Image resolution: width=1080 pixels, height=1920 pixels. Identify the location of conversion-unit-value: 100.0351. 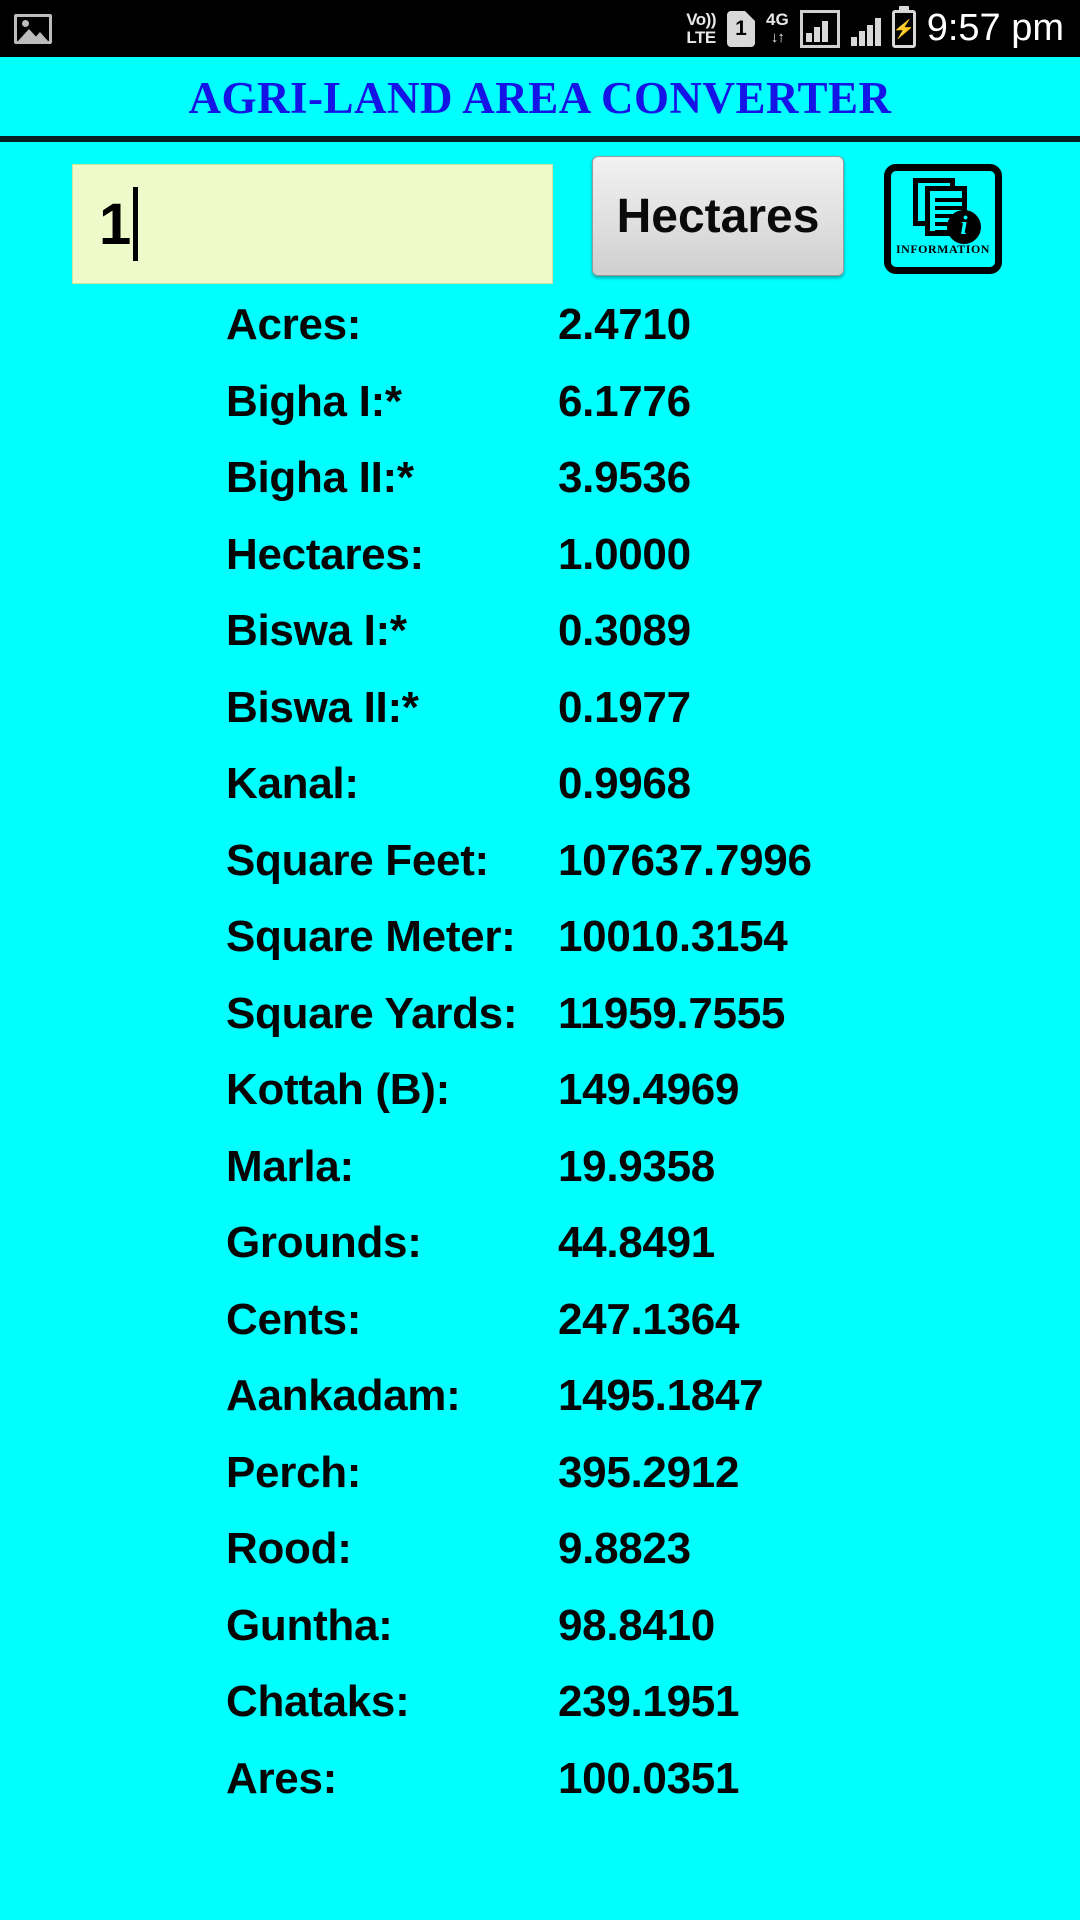
(649, 1778).